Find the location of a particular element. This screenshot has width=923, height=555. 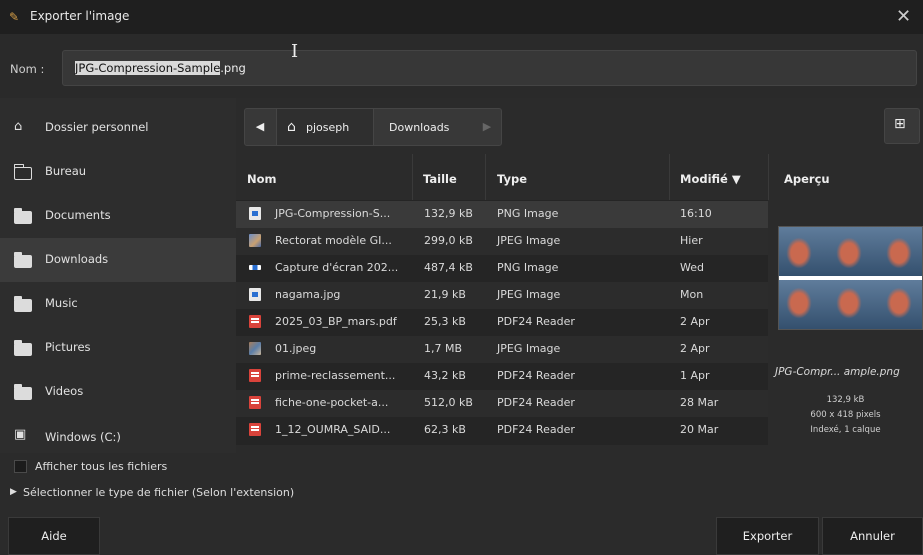

title-bar is located at coordinates (461, 17).